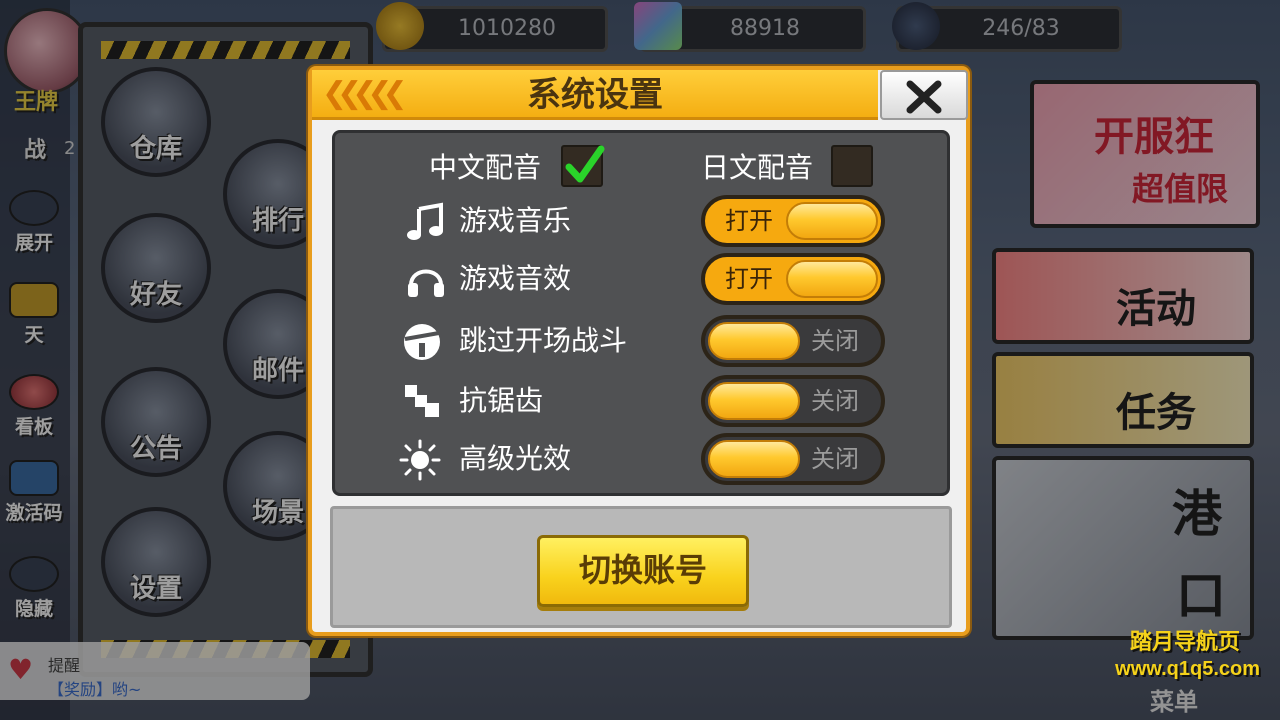  What do you see at coordinates (640, 341) in the screenshot?
I see `setting-row-skip-battle: 跳过开场战斗 关闭` at bounding box center [640, 341].